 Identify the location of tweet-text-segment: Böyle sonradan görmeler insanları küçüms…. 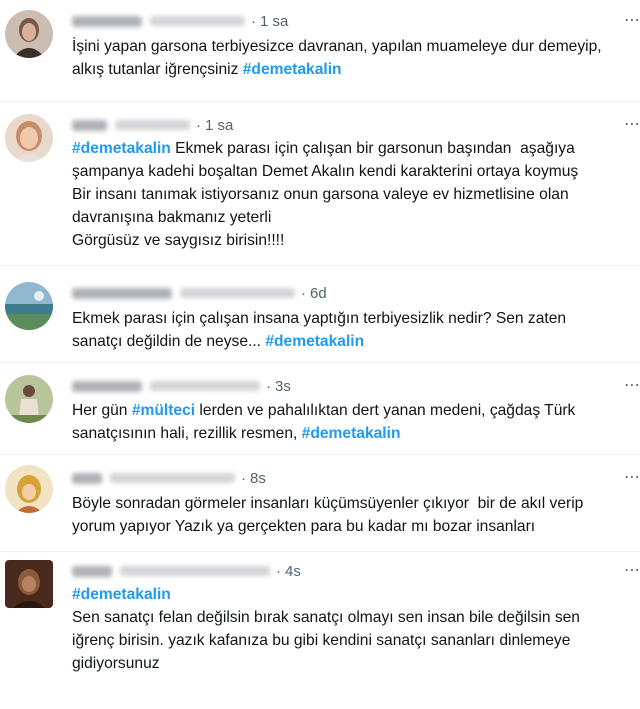
(328, 515).